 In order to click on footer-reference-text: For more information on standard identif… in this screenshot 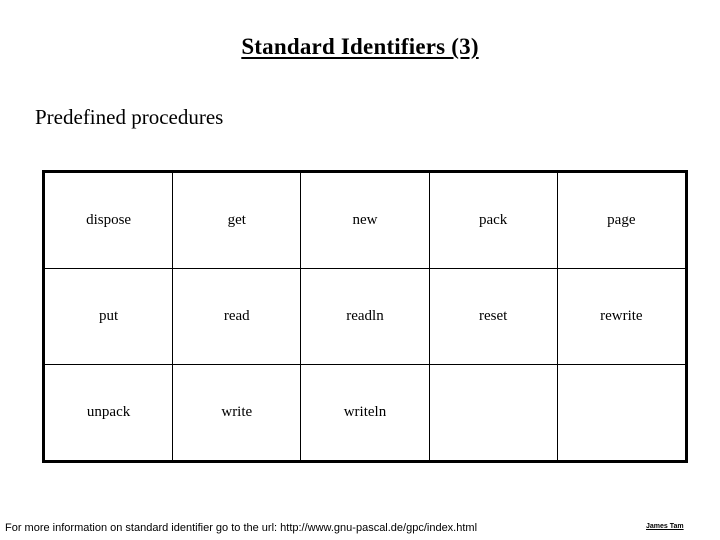, I will do `click(241, 528)`.